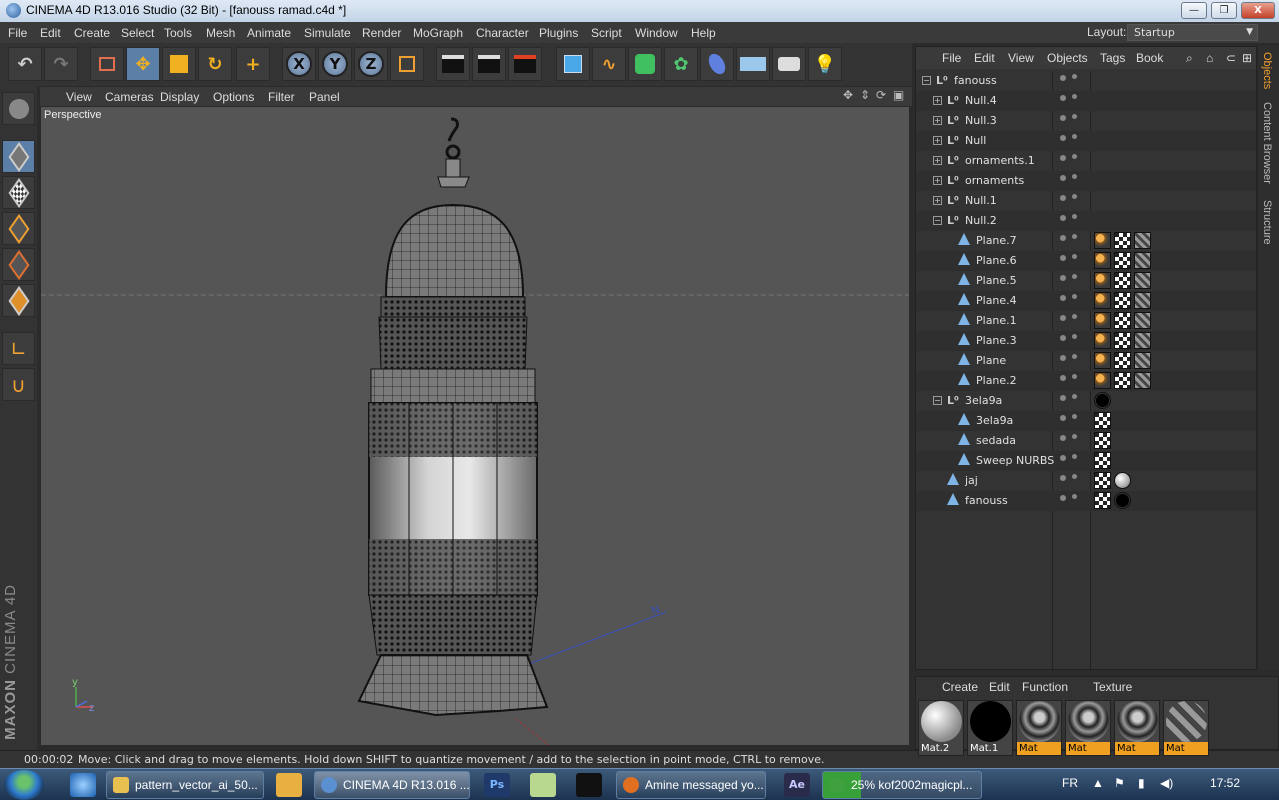 The height and width of the screenshot is (800, 1279). What do you see at coordinates (1086, 501) in the screenshot?
I see `object-row: fanouss` at bounding box center [1086, 501].